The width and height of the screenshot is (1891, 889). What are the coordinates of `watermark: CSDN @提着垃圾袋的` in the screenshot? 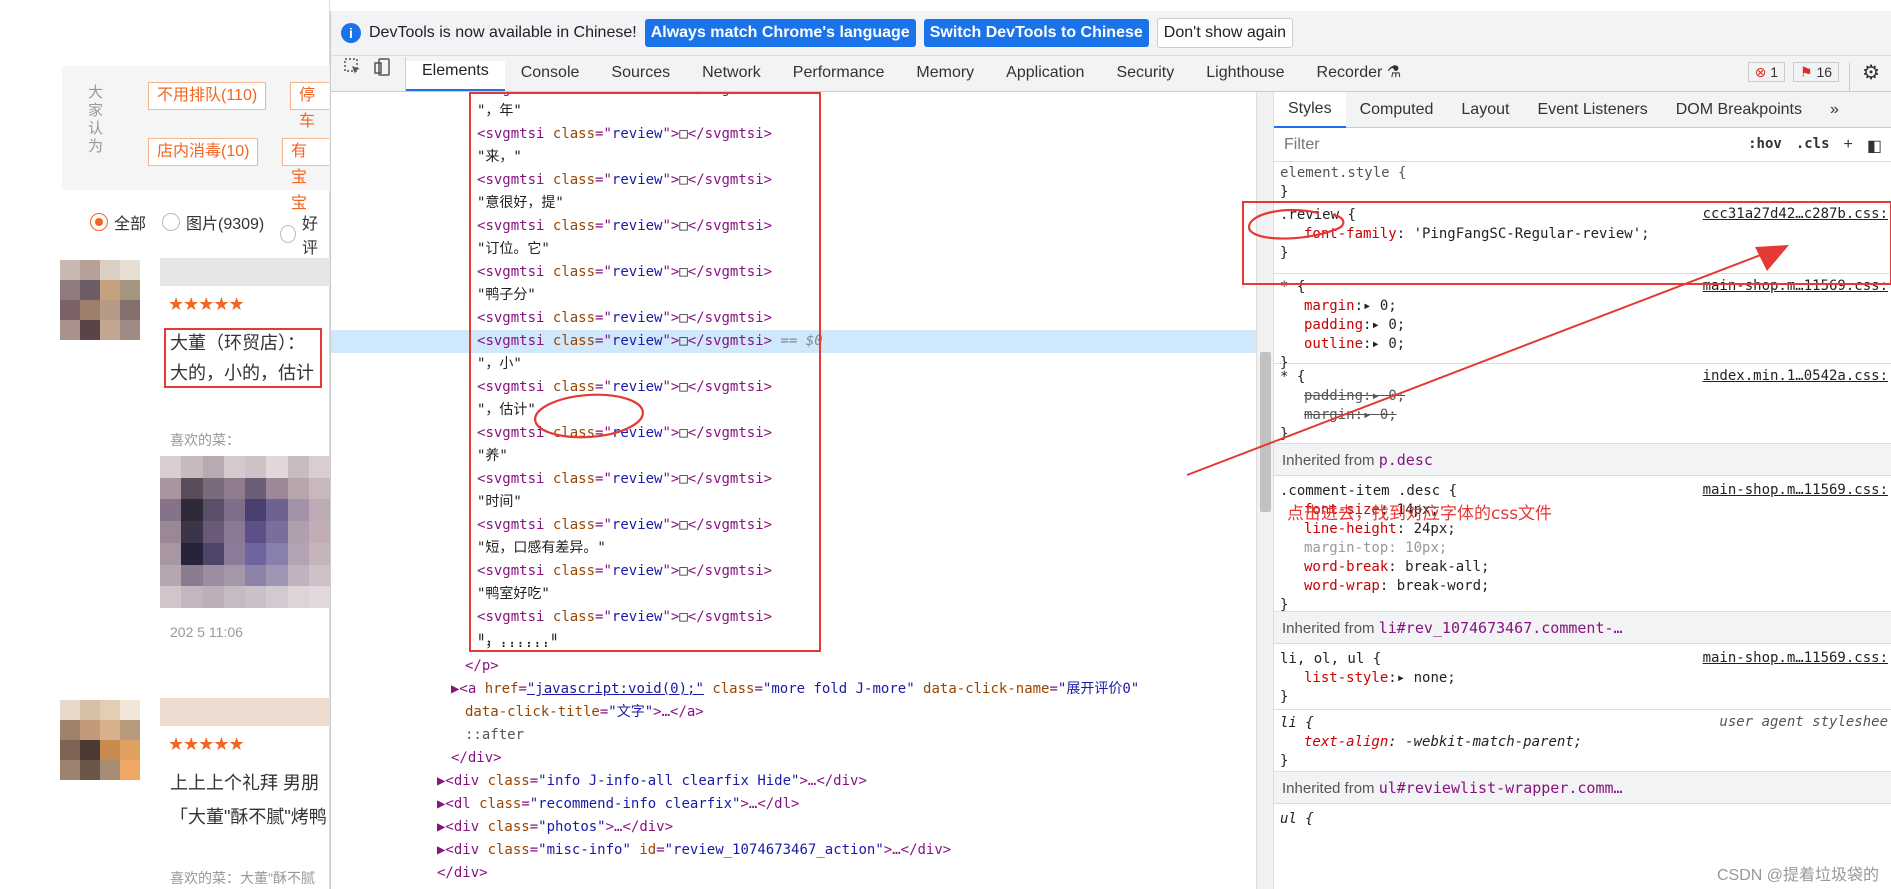 It's located at (1797, 875).